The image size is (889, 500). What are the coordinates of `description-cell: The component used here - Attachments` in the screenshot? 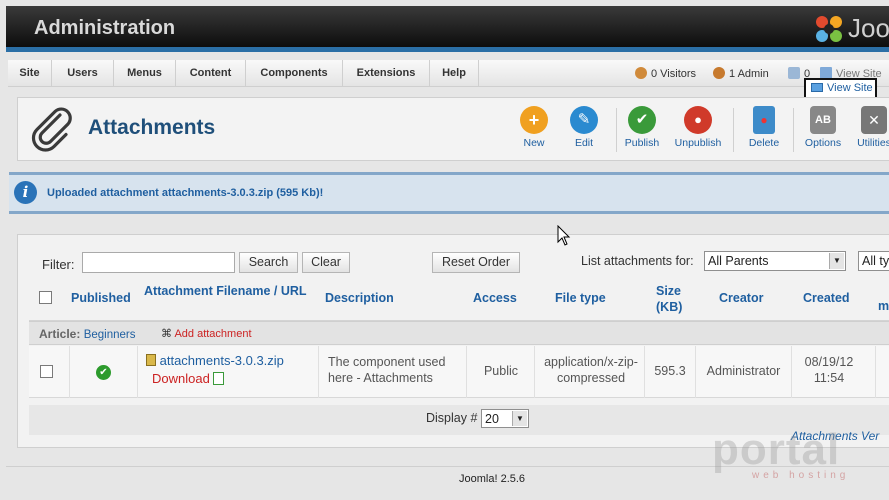 It's located at (387, 370).